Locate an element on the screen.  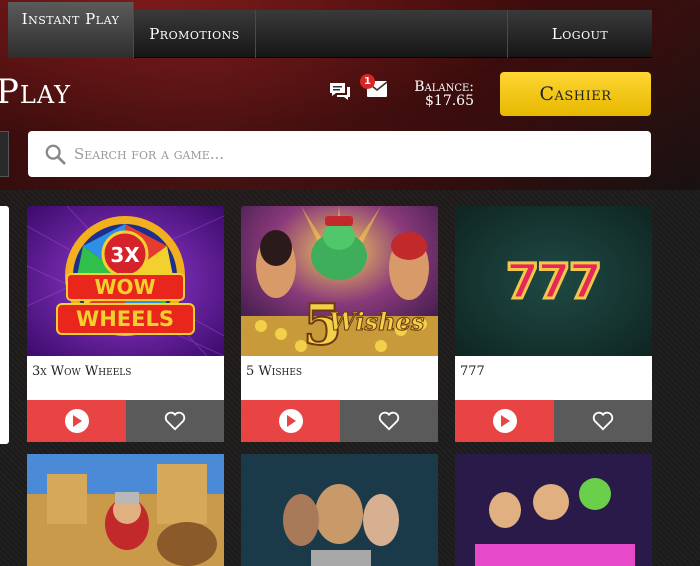
game-thumbnail-achilles is located at coordinates (339, 510).